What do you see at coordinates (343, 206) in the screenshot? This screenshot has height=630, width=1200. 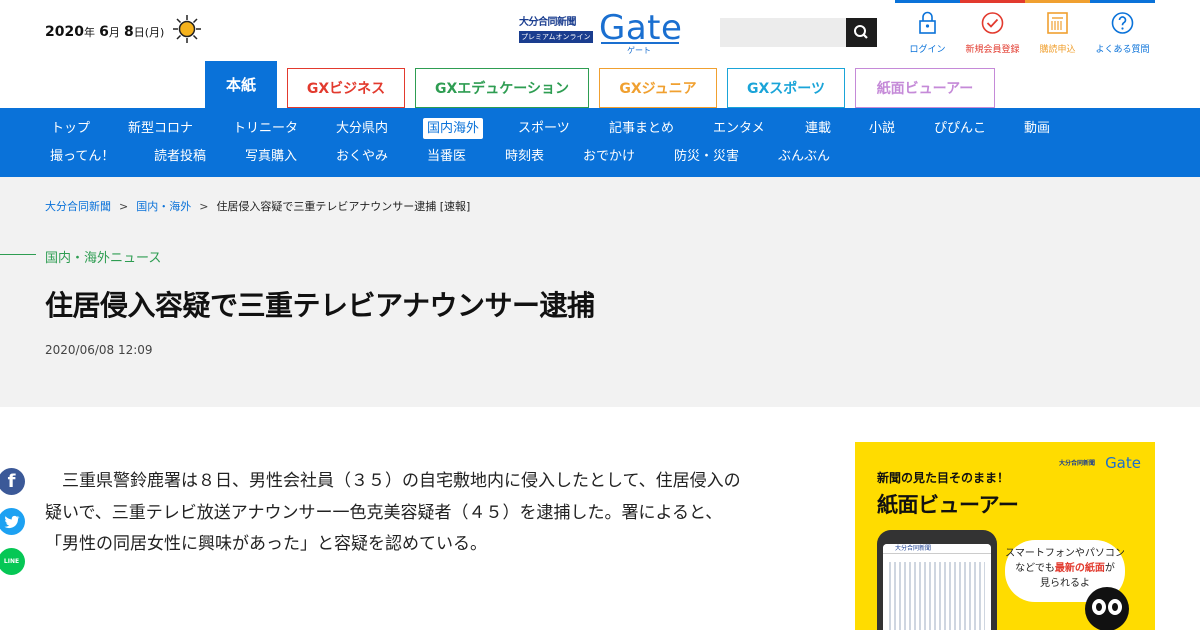 I see `breadcrumb-current: 住居侵入容疑で三重テレビアナウンサー逮捕 [速報]` at bounding box center [343, 206].